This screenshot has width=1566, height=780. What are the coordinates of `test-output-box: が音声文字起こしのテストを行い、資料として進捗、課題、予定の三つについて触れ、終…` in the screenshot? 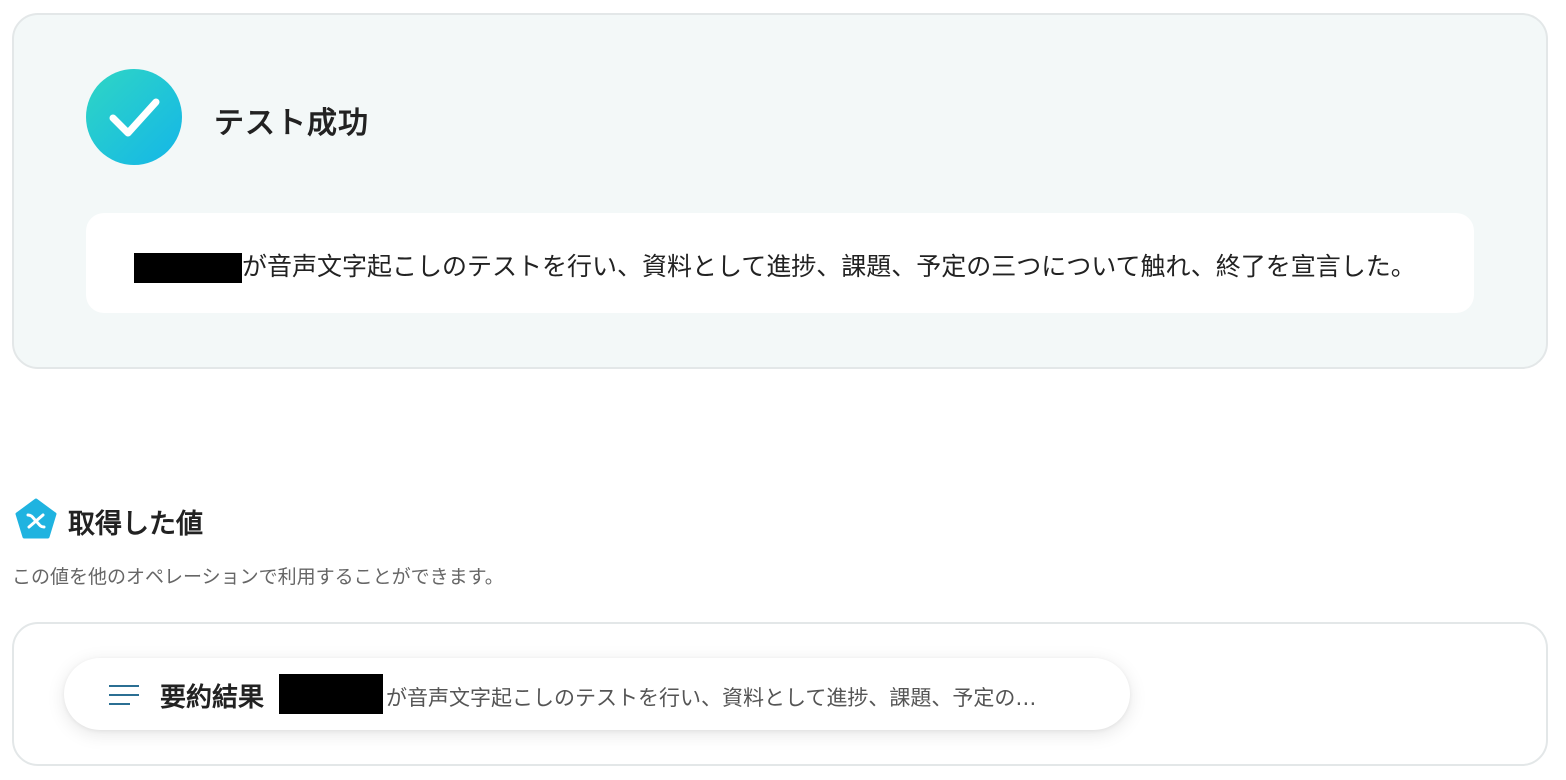 It's located at (780, 263).